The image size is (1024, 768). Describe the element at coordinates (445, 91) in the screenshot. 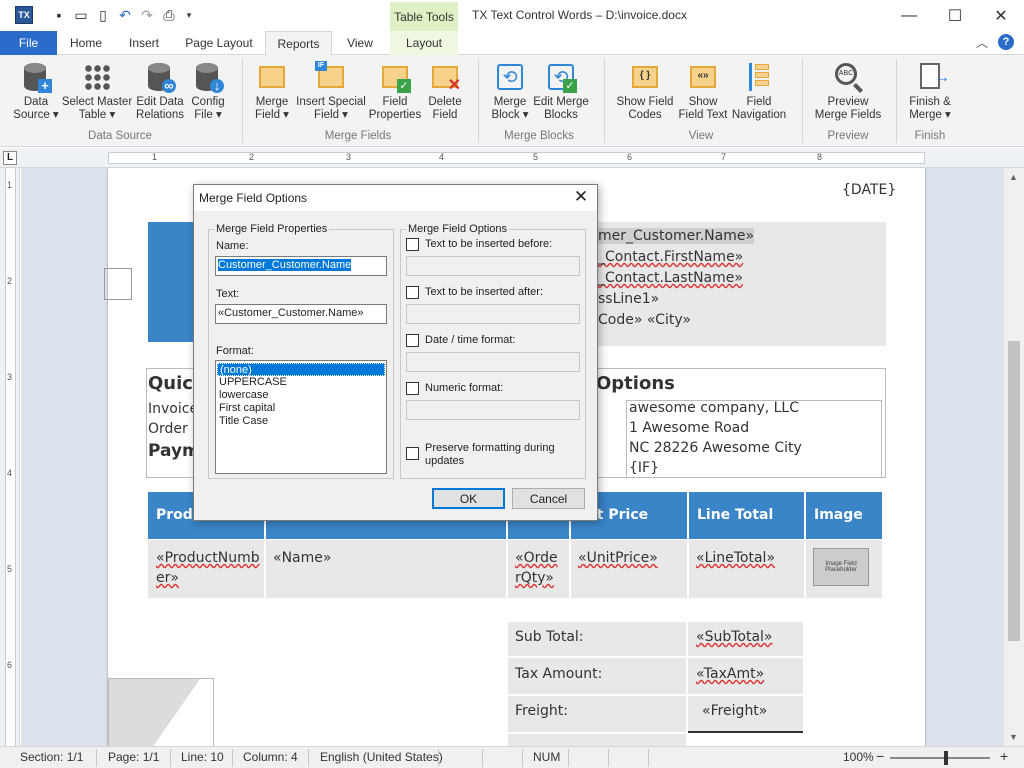

I see `delete-field-button: ✕ Delete Field` at that location.